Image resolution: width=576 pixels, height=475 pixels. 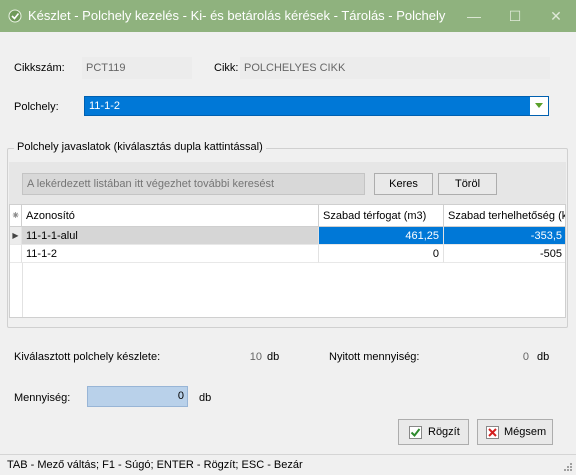 What do you see at coordinates (374, 357) in the screenshot?
I see `open-qty-label: Nyitott mennyiség:` at bounding box center [374, 357].